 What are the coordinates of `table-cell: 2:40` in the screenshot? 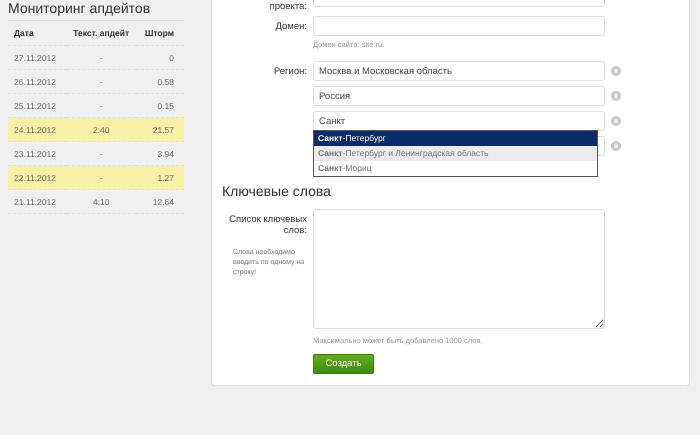 It's located at (101, 130).